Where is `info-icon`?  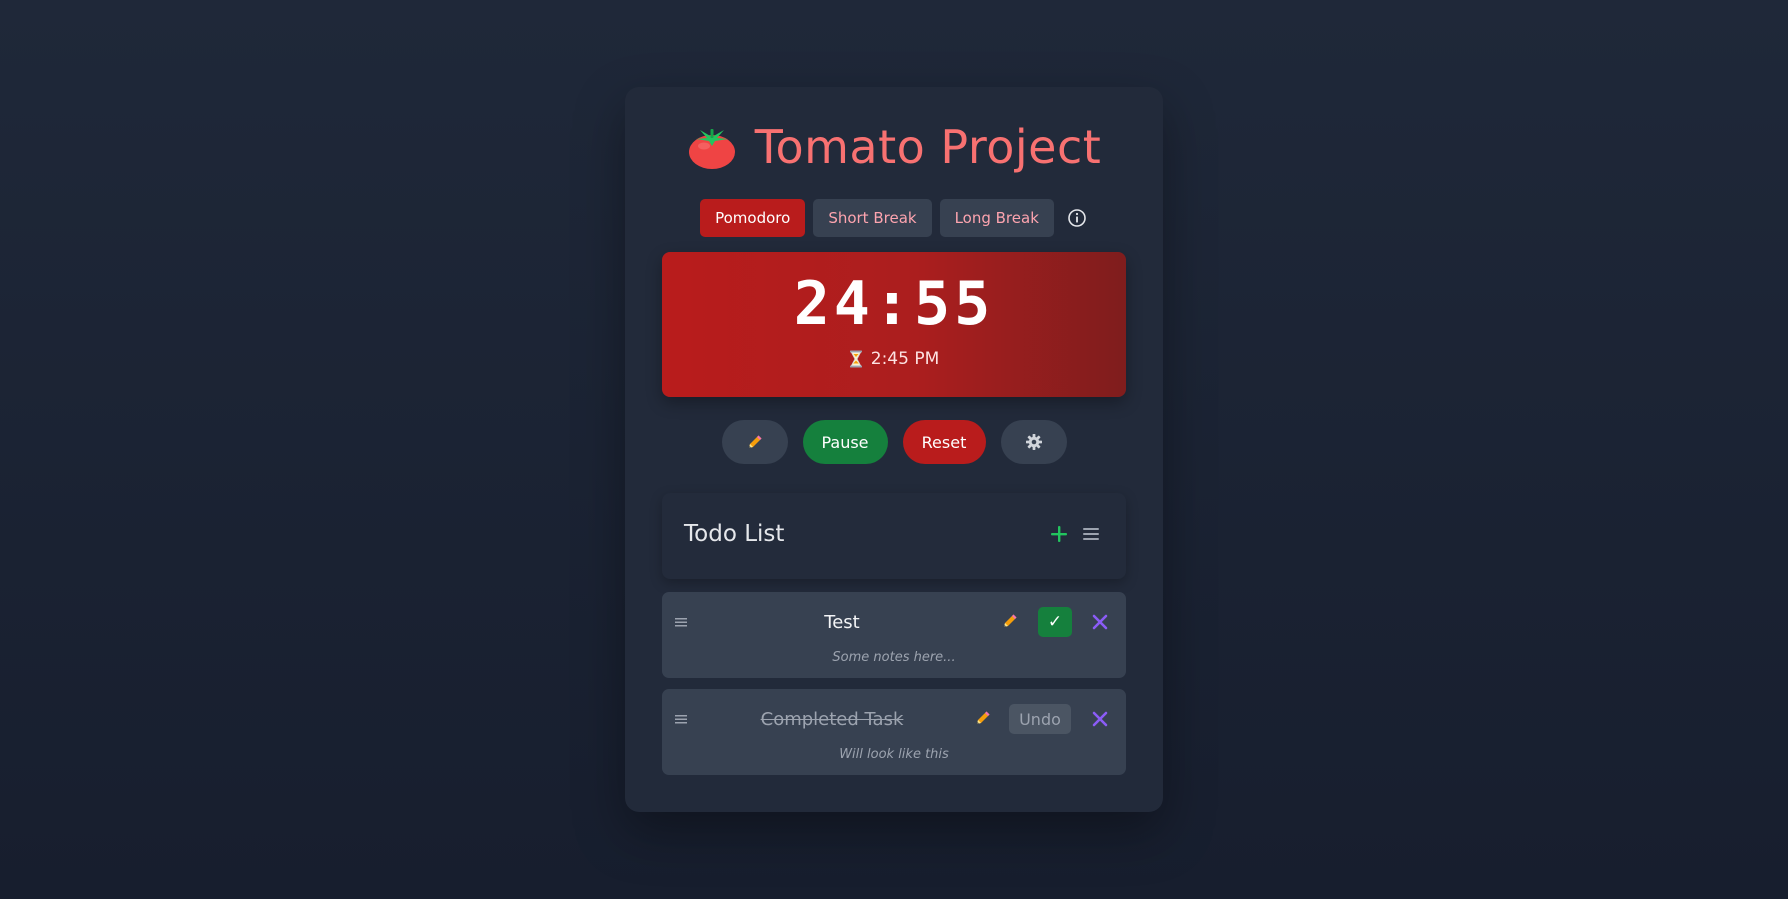
info-icon is located at coordinates (1077, 218).